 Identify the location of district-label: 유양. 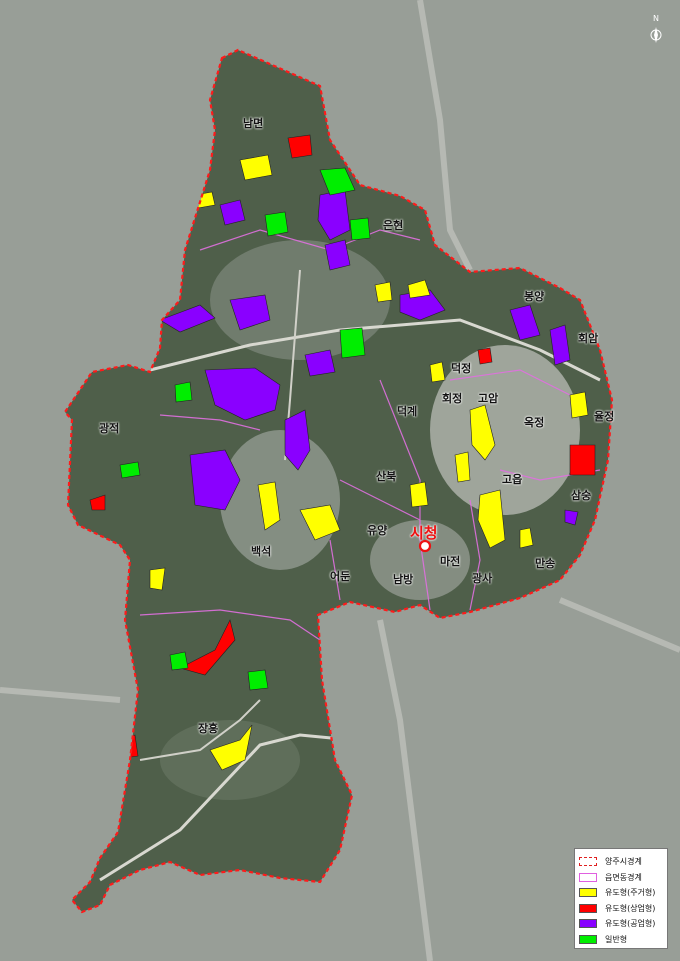
(377, 530).